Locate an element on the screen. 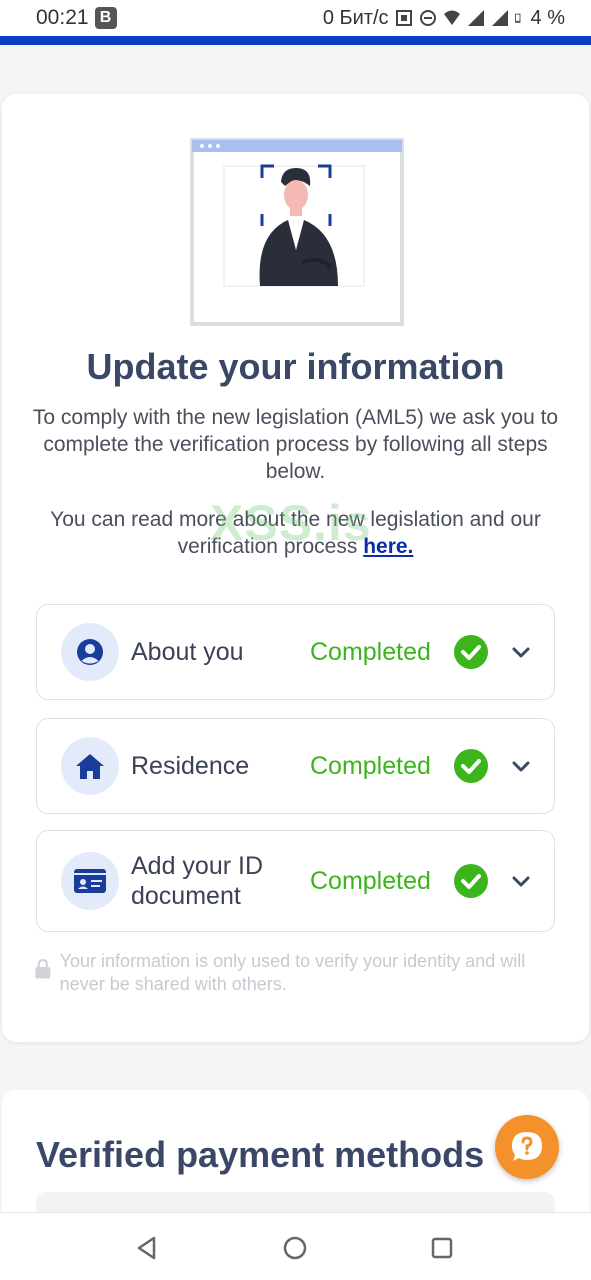  step-about-you: About you Completed is located at coordinates (295, 652).